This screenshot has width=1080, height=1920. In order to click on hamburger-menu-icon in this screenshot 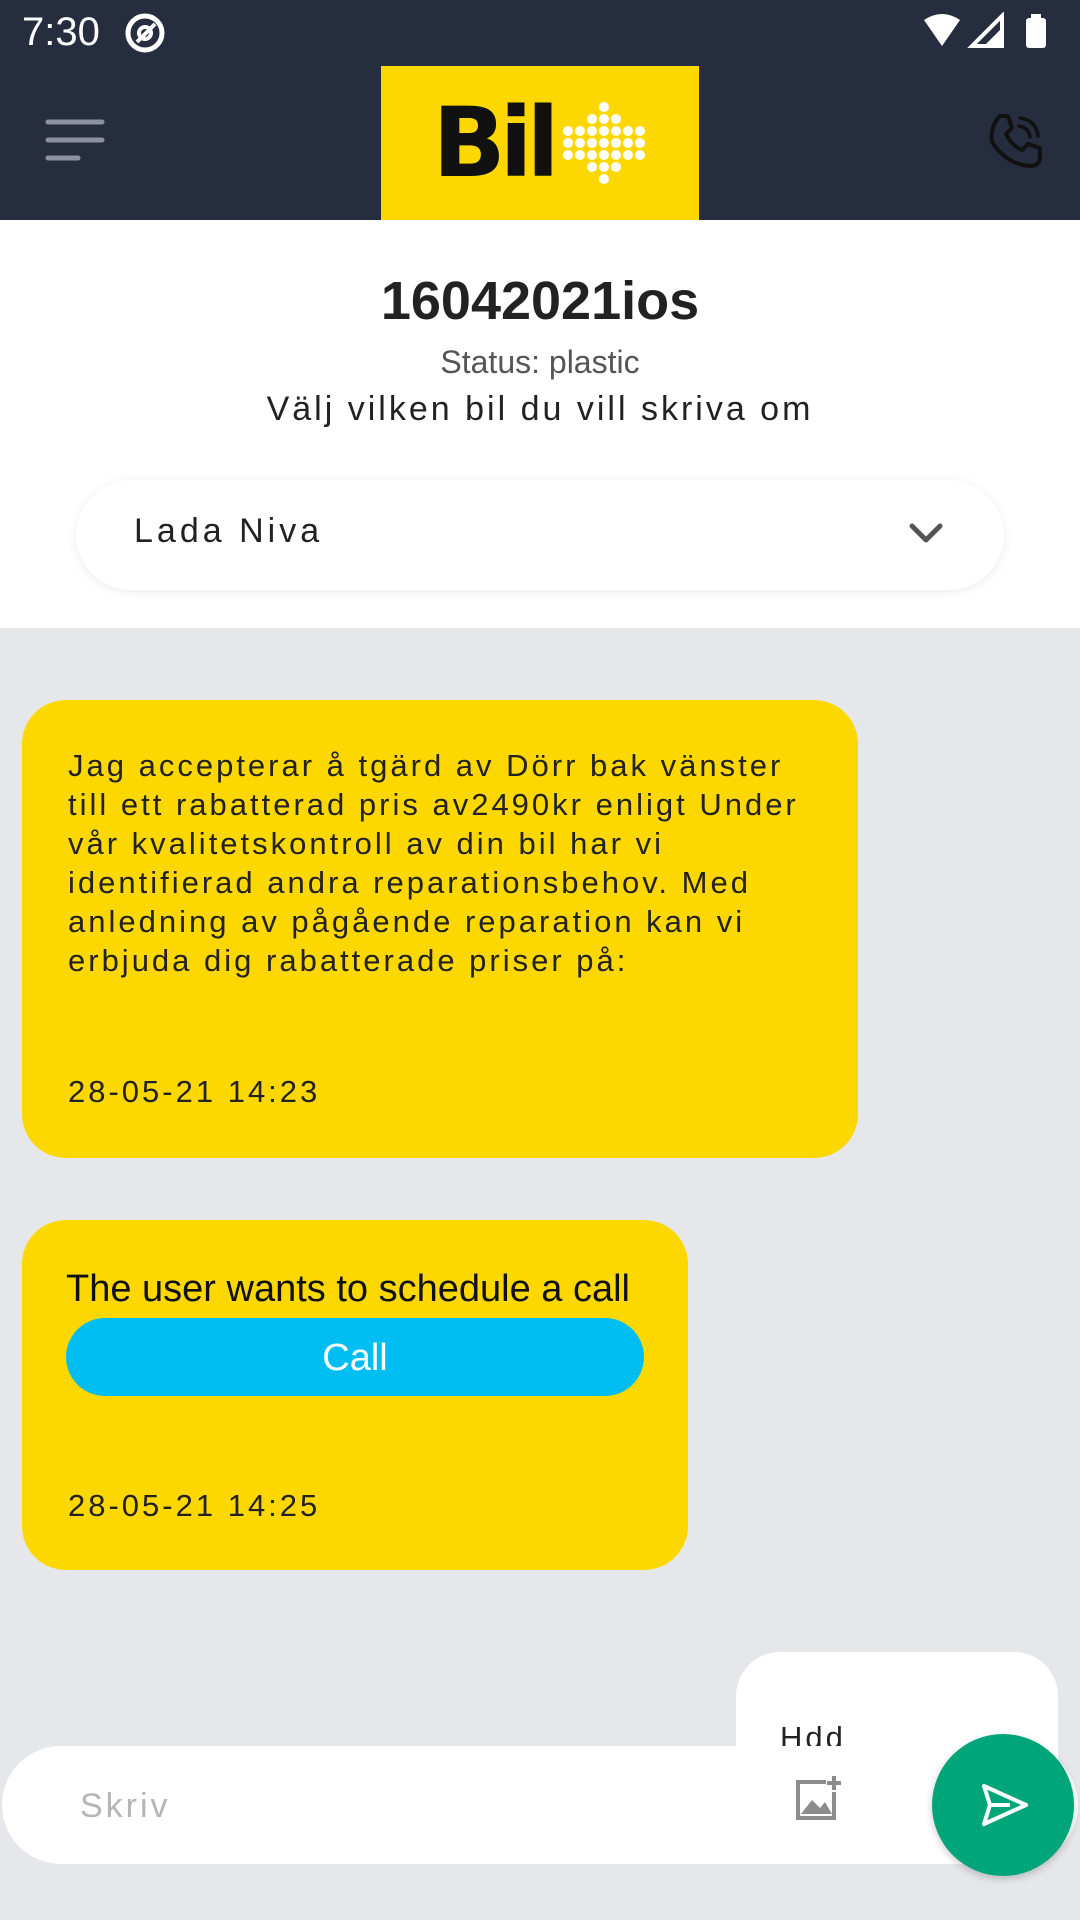, I will do `click(75, 140)`.